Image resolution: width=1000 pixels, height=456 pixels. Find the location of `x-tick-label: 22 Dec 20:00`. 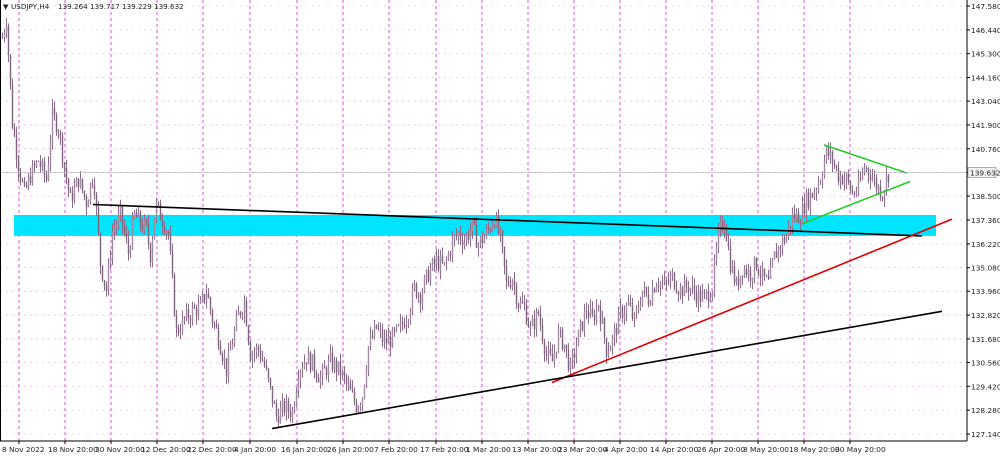

x-tick-label: 22 Dec 20:00 is located at coordinates (212, 449).